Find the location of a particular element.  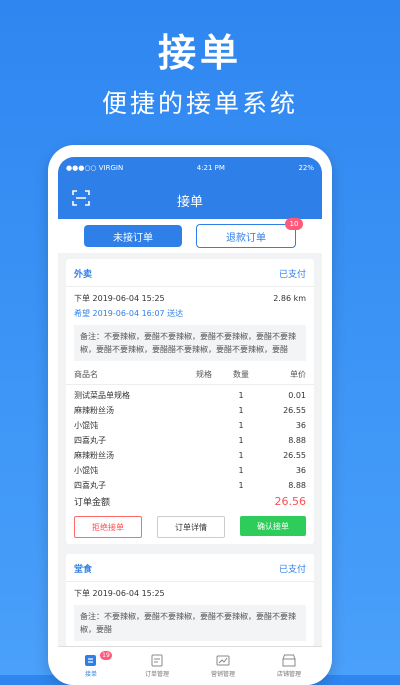

hero-title: 接单 is located at coordinates (199, 53).